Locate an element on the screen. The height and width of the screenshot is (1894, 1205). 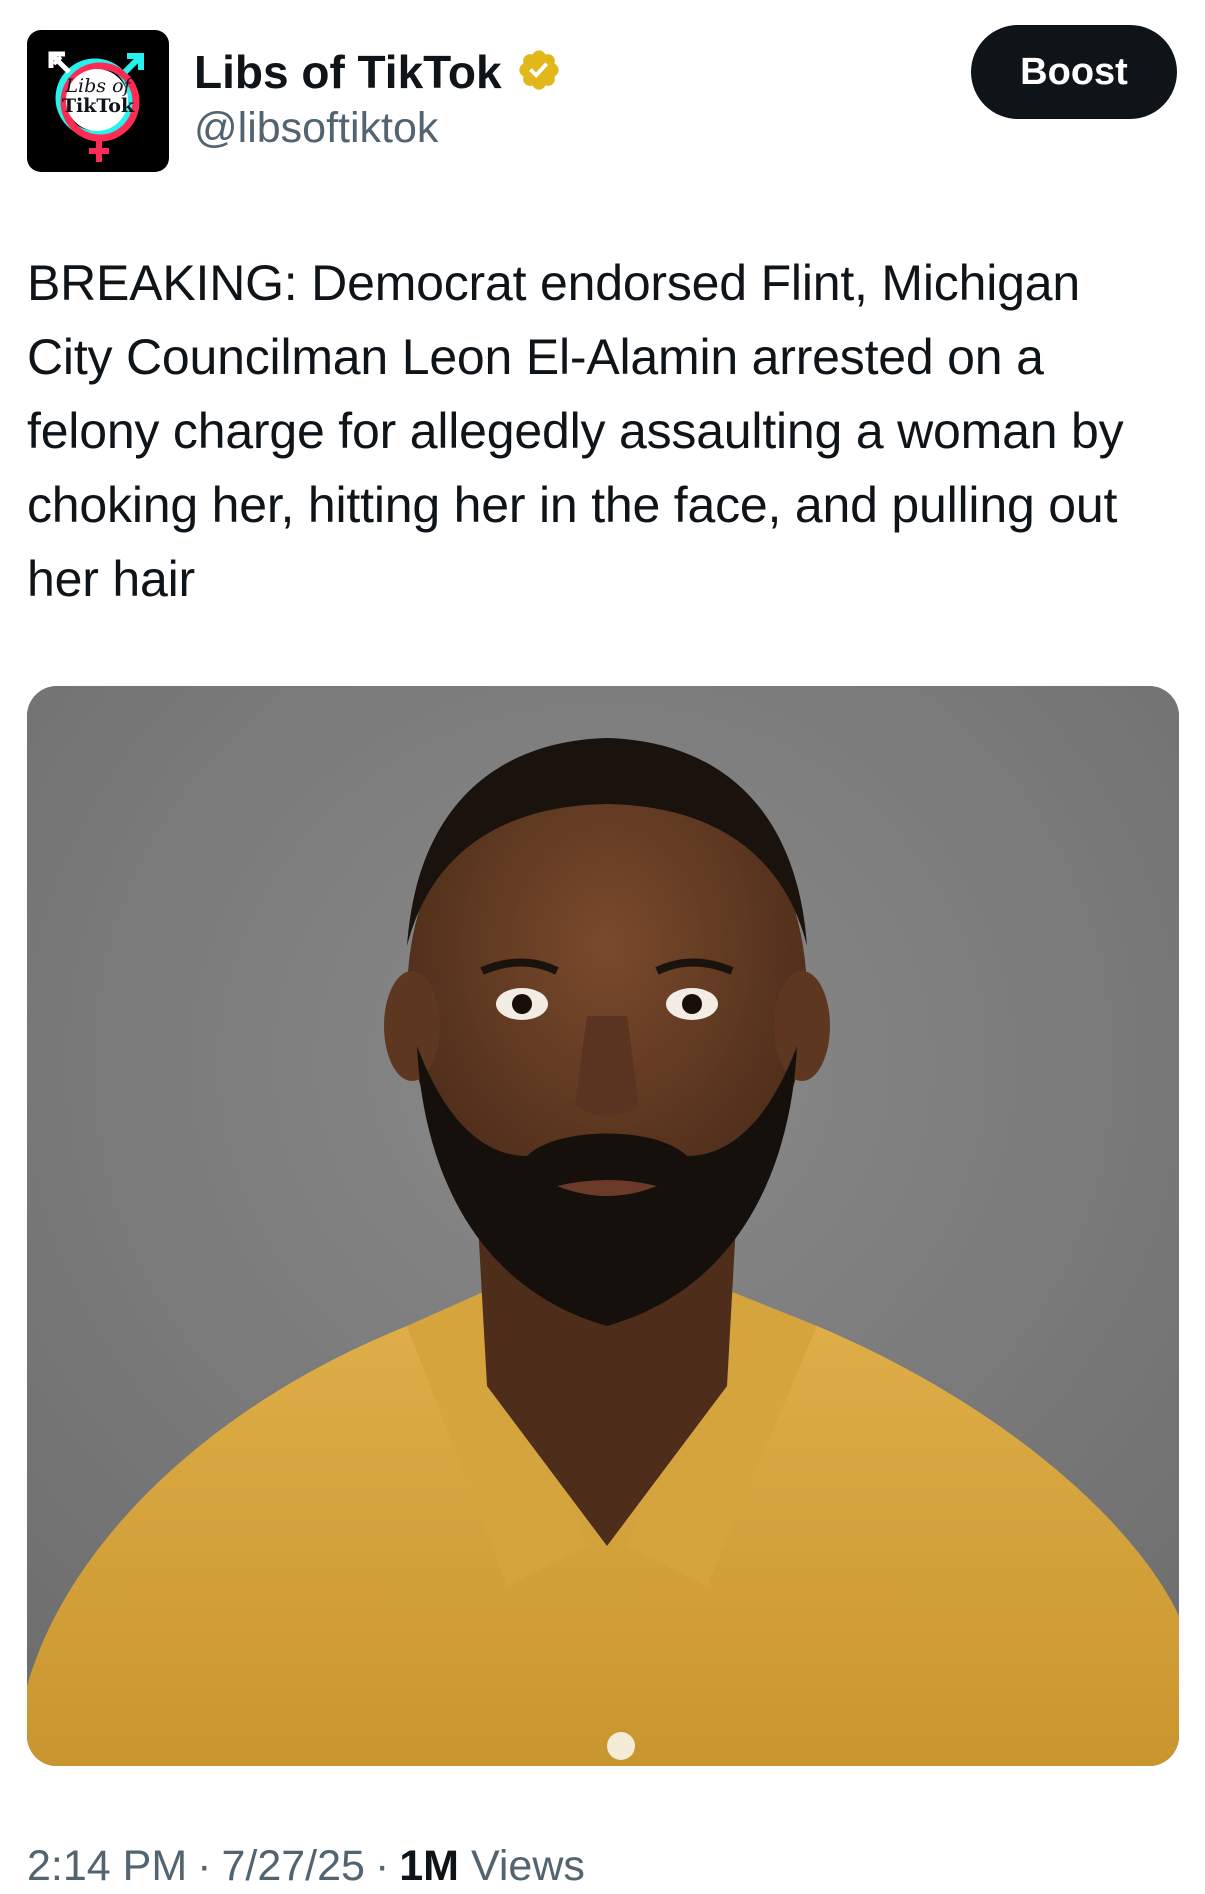
avatar-text-line2: TikTok is located at coordinates (98, 106).